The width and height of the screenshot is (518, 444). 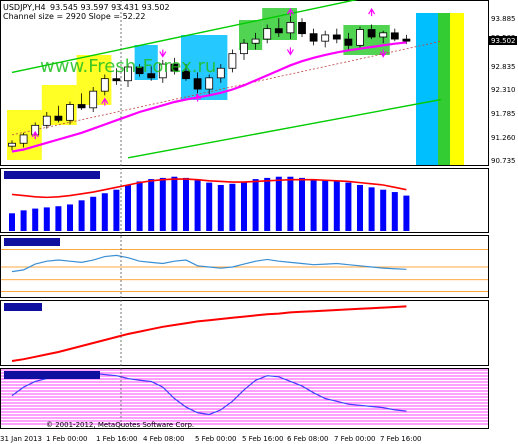 What do you see at coordinates (163, 439) in the screenshot?
I see `time-tick-label: 4 Feb 08:00` at bounding box center [163, 439].